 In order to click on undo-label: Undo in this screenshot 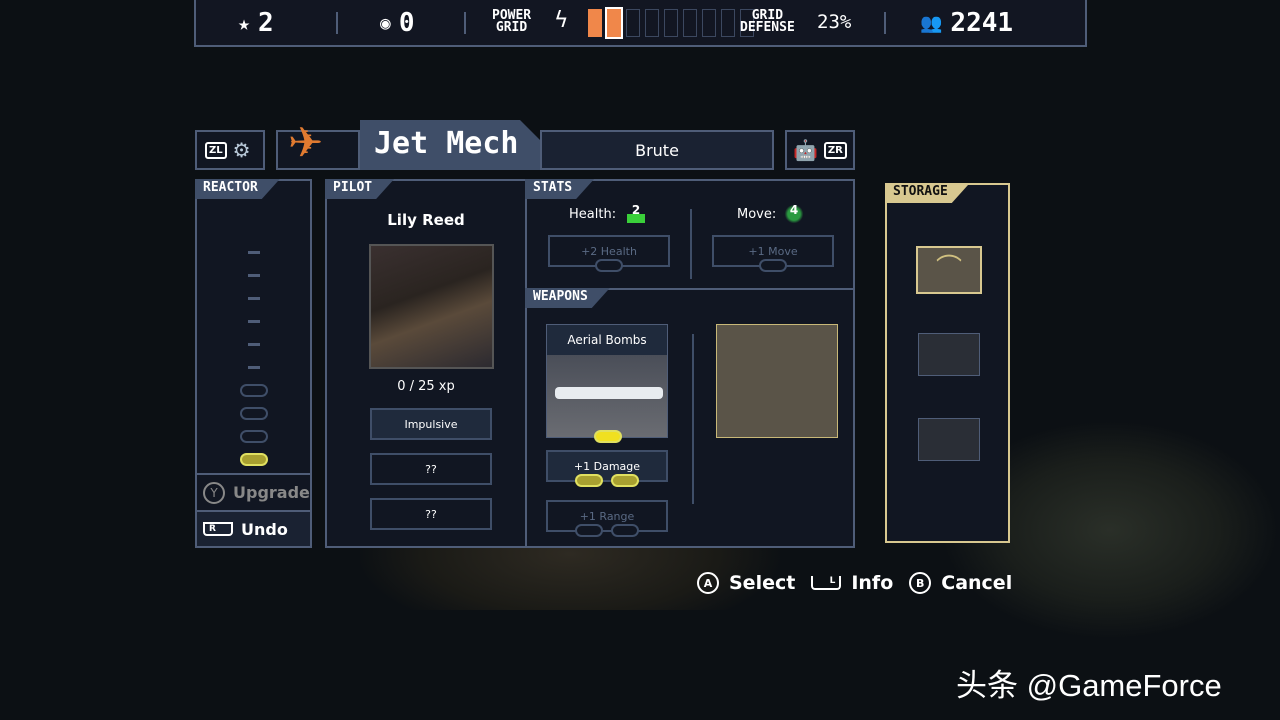, I will do `click(264, 529)`.